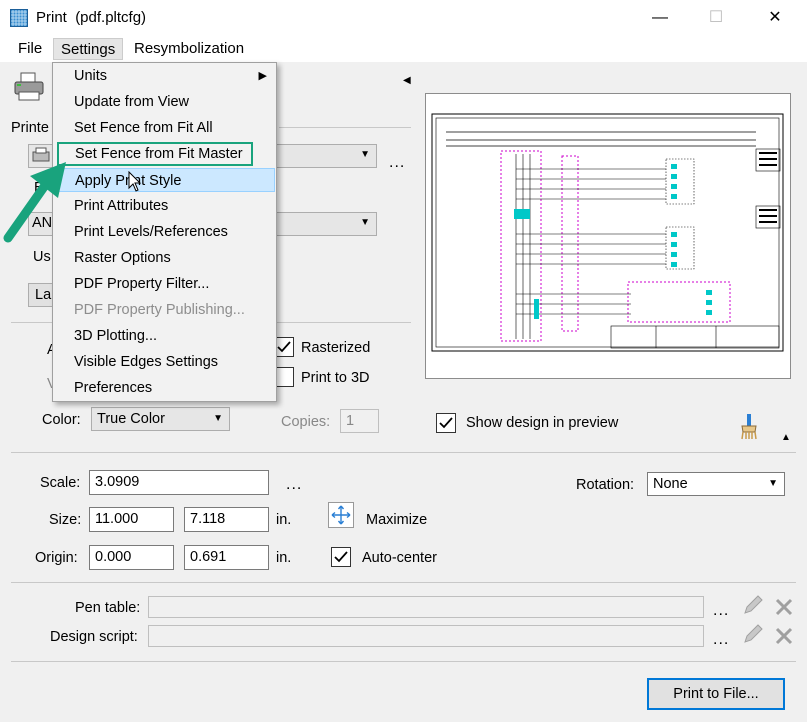 This screenshot has height=722, width=807. Describe the element at coordinates (164, 76) in the screenshot. I see `menu-item-units: Units ▶` at that location.